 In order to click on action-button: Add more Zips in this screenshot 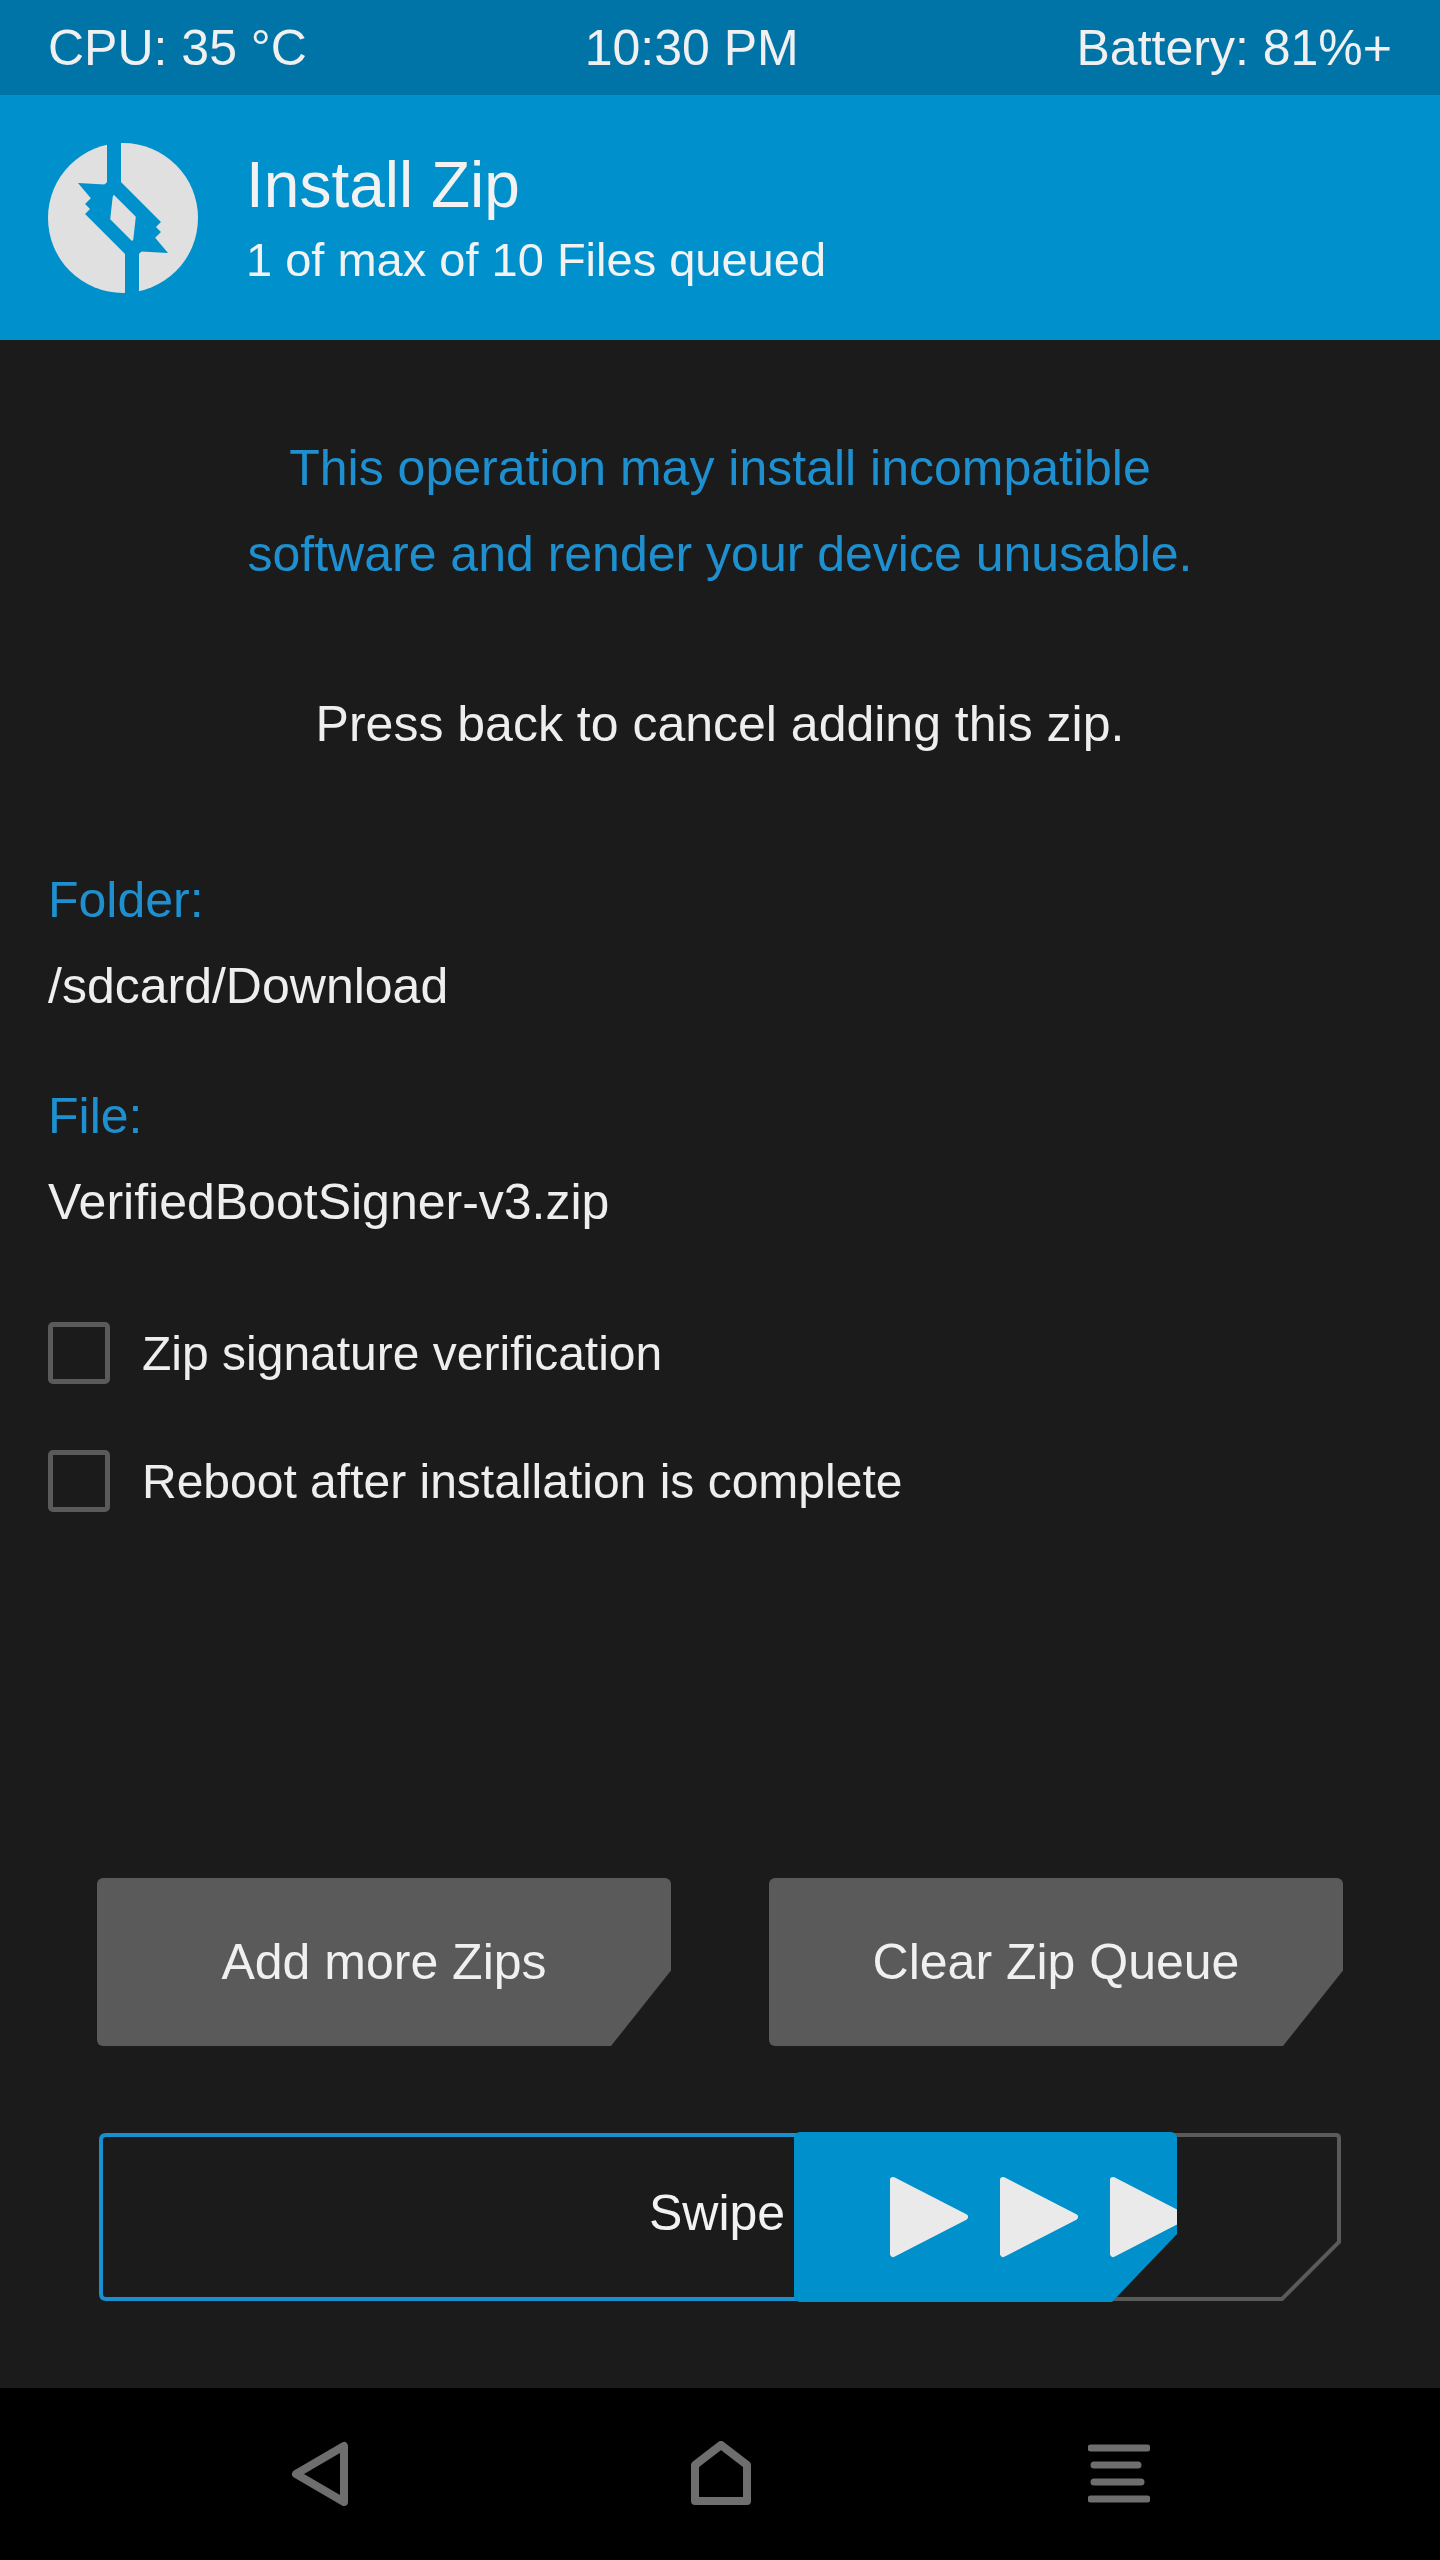, I will do `click(384, 1962)`.